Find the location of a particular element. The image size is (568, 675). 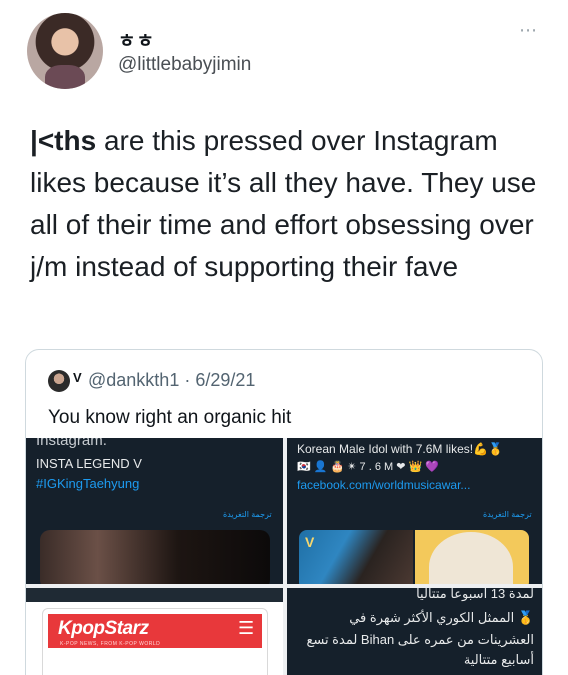

quoted-text: You know right an organic hit is located at coordinates (170, 417).